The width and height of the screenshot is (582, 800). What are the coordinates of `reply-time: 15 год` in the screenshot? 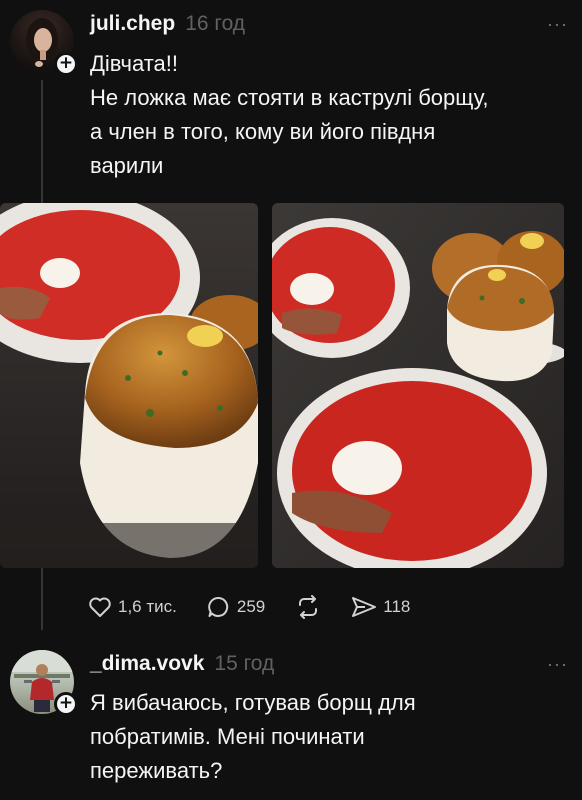 It's located at (244, 663).